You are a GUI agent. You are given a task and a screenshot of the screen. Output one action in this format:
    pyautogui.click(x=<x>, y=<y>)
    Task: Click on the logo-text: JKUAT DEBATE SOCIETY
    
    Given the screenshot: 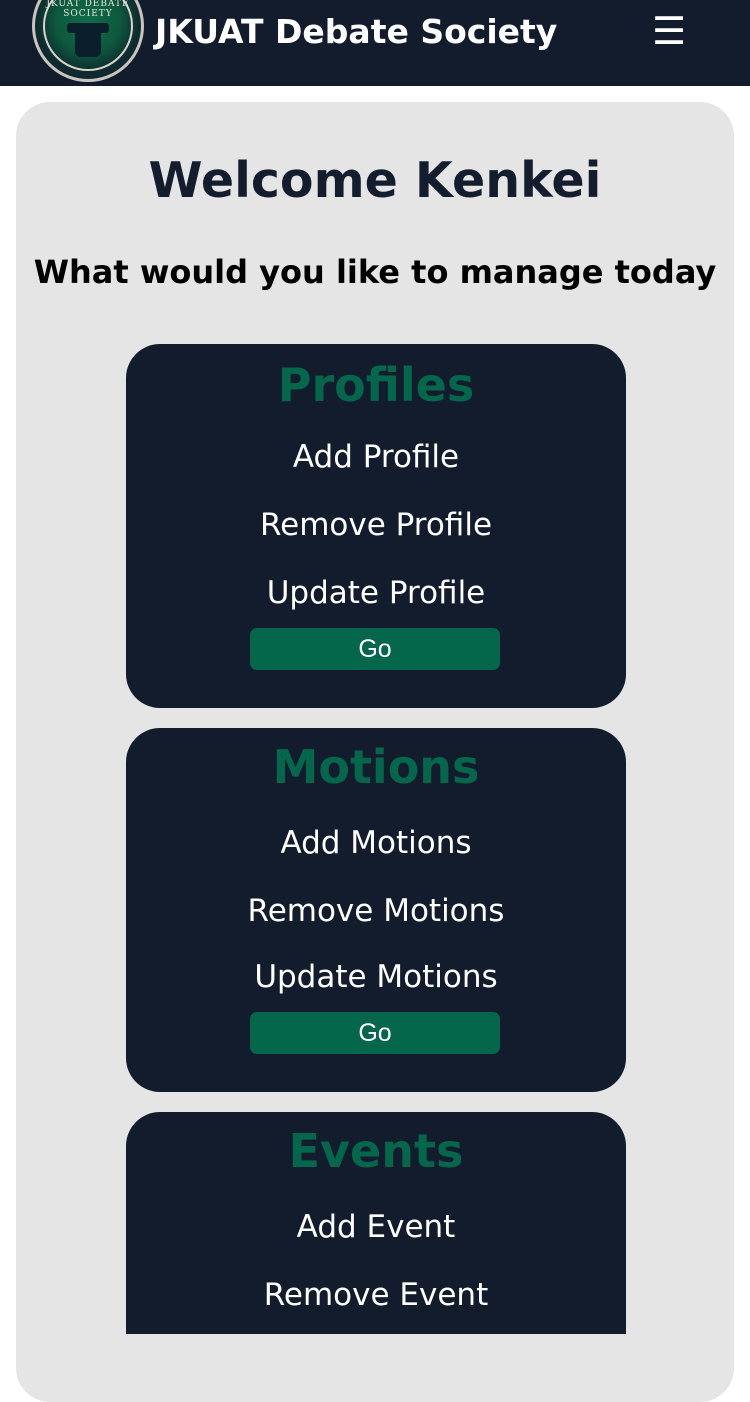 What is the action you would take?
    pyautogui.click(x=88, y=9)
    